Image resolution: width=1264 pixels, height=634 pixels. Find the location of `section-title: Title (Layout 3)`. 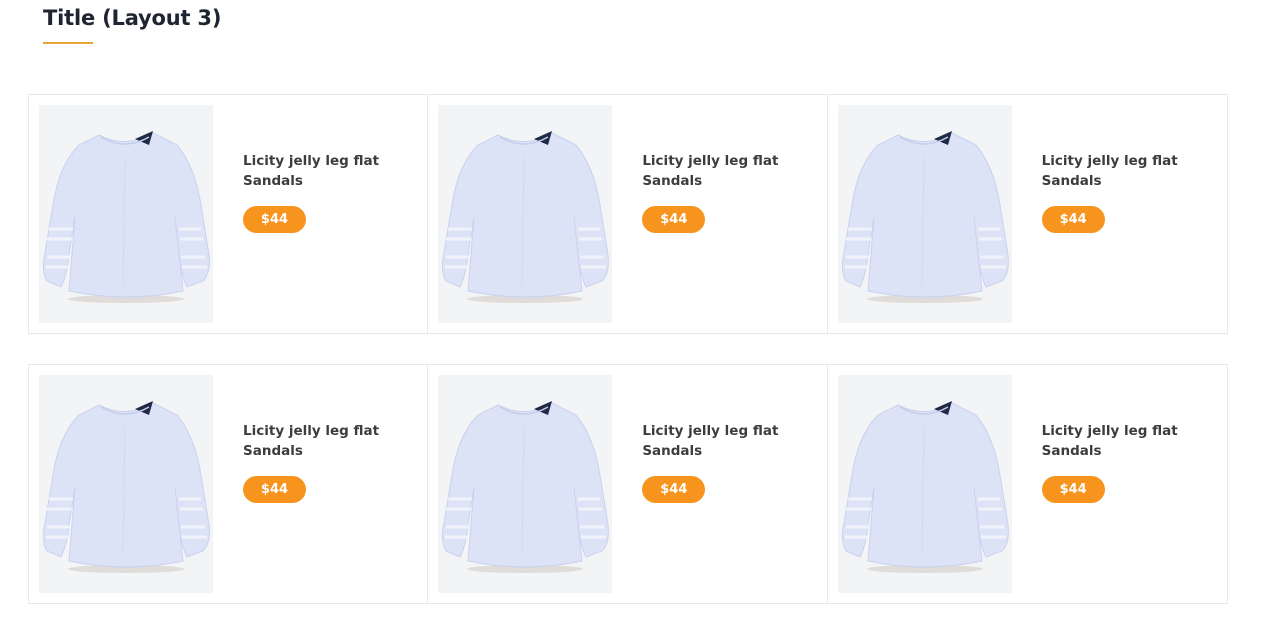

section-title: Title (Layout 3) is located at coordinates (132, 18).